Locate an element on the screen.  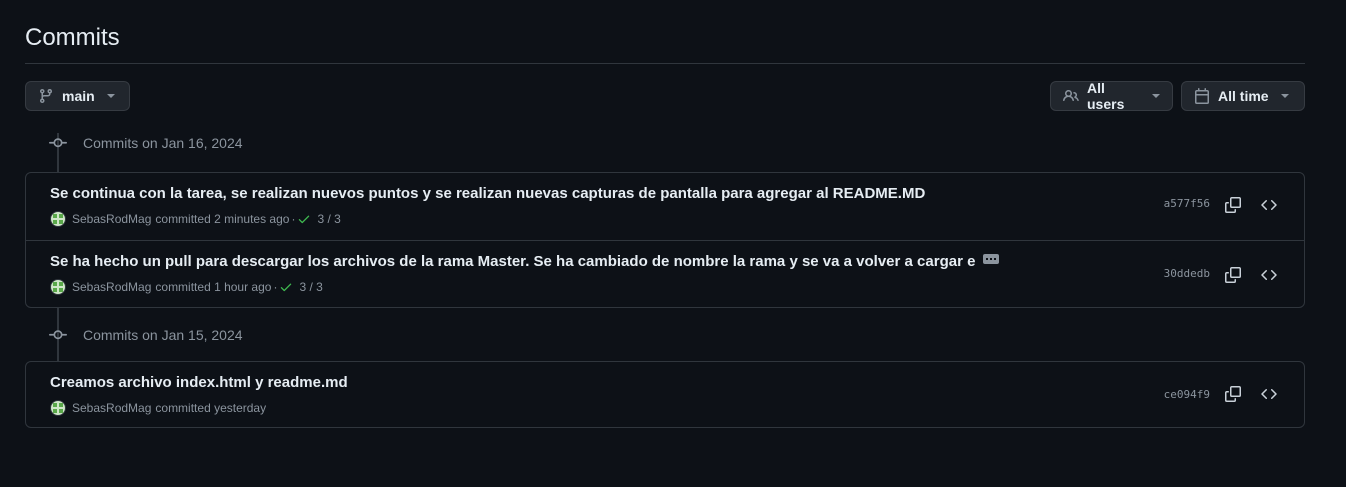
commit-meta: SebasRodMag committed yesterday is located at coordinates (158, 408).